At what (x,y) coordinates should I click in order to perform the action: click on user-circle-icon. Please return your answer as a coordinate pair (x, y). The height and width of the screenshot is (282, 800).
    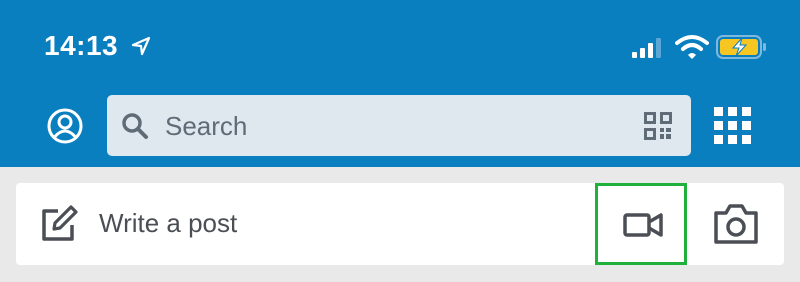
    Looking at the image, I should click on (65, 126).